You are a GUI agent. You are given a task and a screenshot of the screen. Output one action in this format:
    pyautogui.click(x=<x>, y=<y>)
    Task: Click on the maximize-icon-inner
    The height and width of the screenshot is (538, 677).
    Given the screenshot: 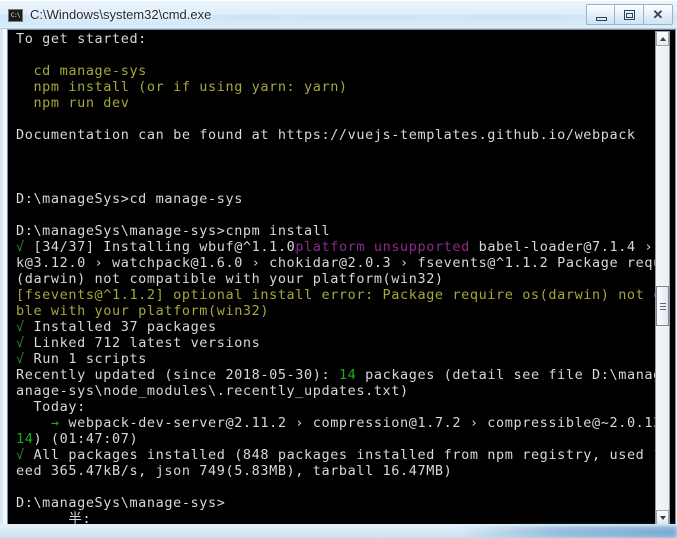 What is the action you would take?
    pyautogui.click(x=629, y=15)
    